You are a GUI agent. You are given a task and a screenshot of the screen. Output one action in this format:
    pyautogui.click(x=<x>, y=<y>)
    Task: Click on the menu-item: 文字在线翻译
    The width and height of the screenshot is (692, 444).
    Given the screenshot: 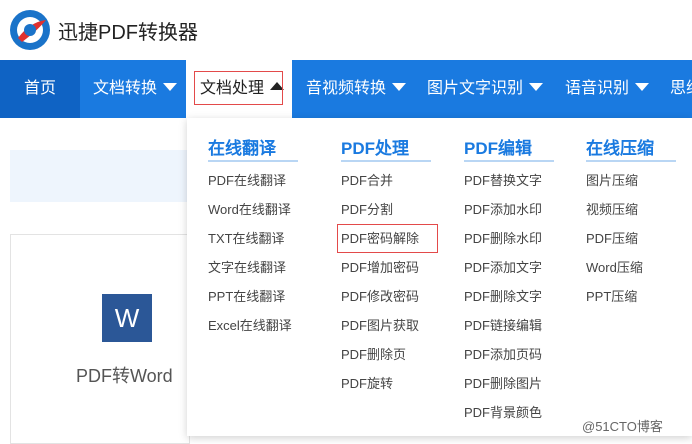 What is the action you would take?
    pyautogui.click(x=247, y=266)
    